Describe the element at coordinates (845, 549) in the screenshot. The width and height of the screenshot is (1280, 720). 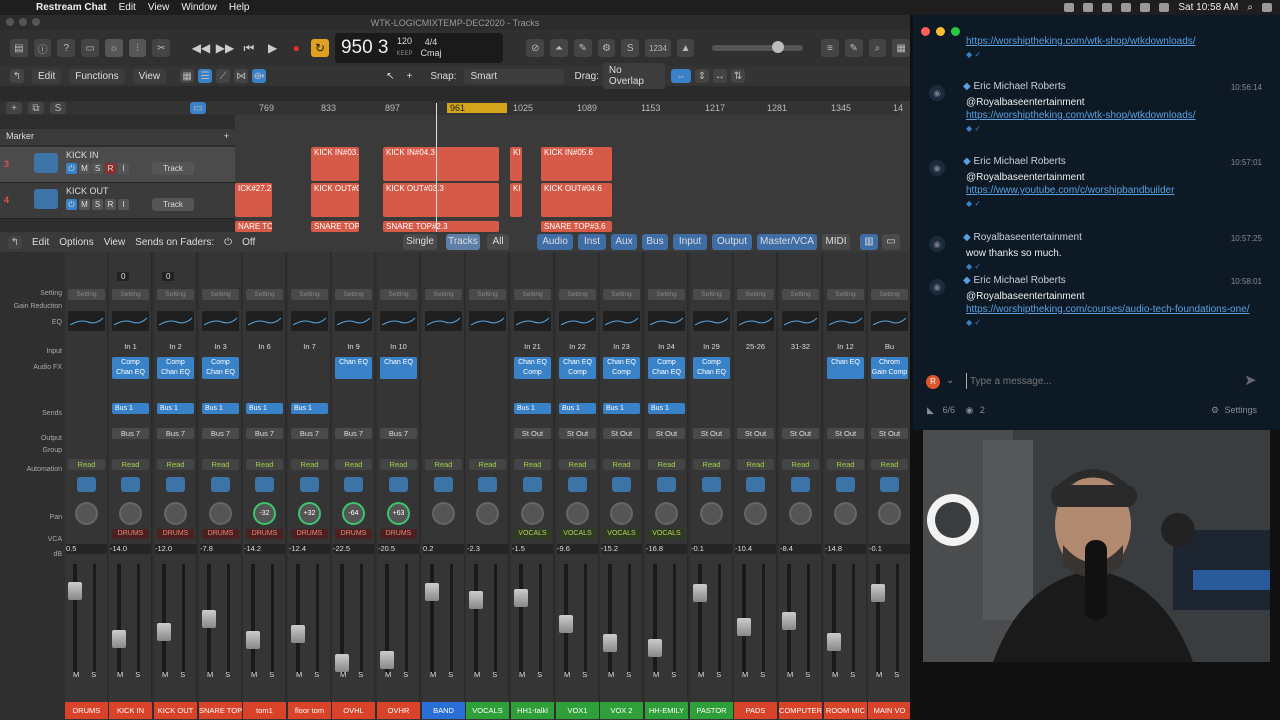
I see `db-readout: -14.8` at that location.